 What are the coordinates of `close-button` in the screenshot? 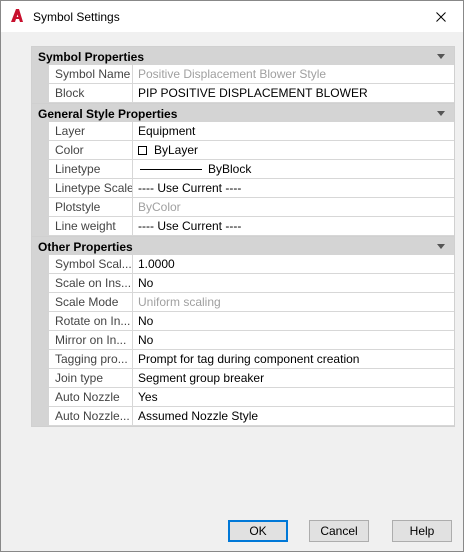 It's located at (441, 16).